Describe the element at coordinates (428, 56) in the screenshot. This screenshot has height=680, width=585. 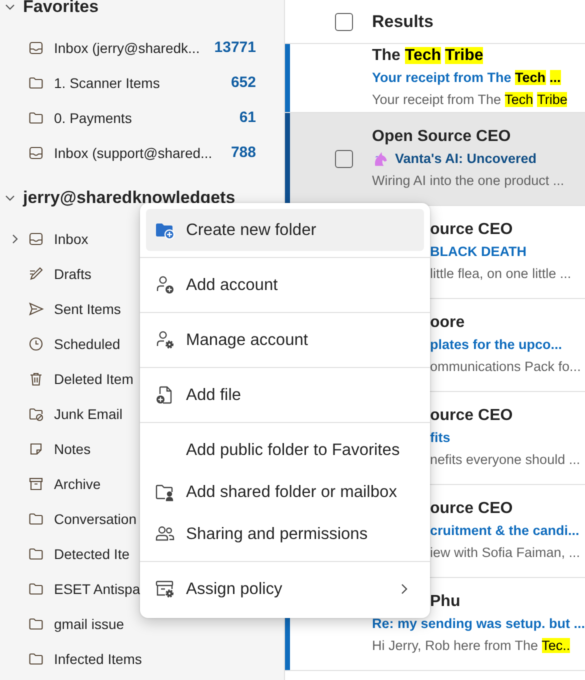
I see `sender-name: The Tech Tribe` at that location.